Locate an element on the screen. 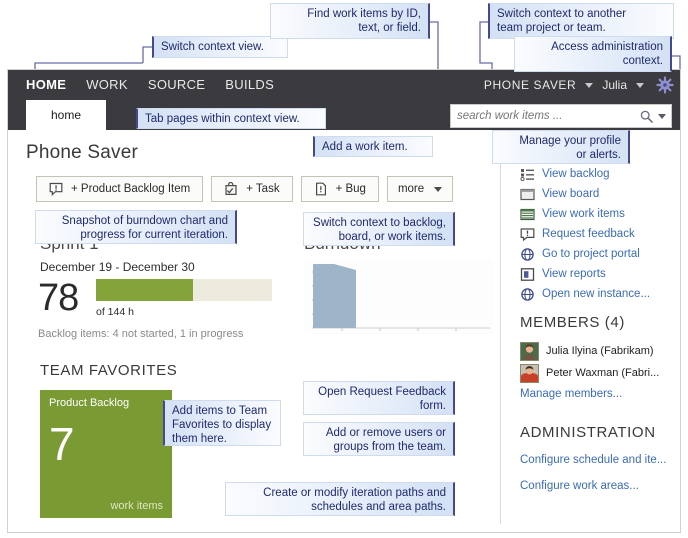 The width and height of the screenshot is (688, 538). add-task-button: + Task is located at coordinates (252, 189).